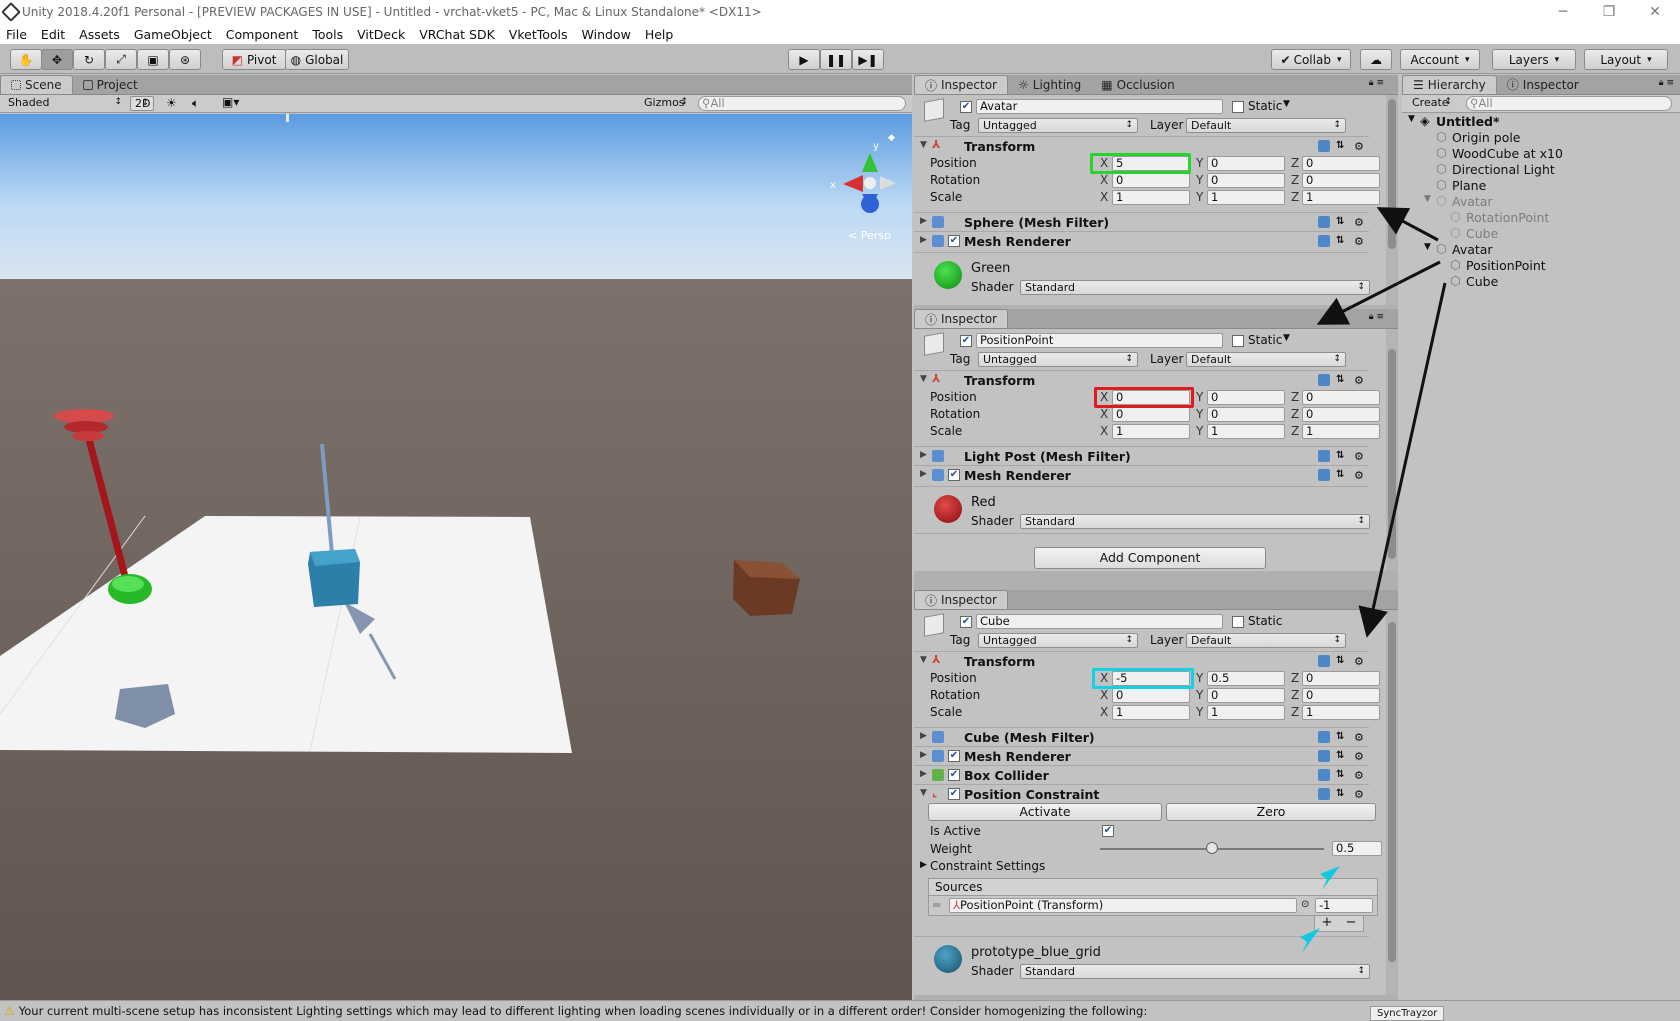 This screenshot has width=1680, height=1021. I want to click on step-button: ▶❚, so click(868, 59).